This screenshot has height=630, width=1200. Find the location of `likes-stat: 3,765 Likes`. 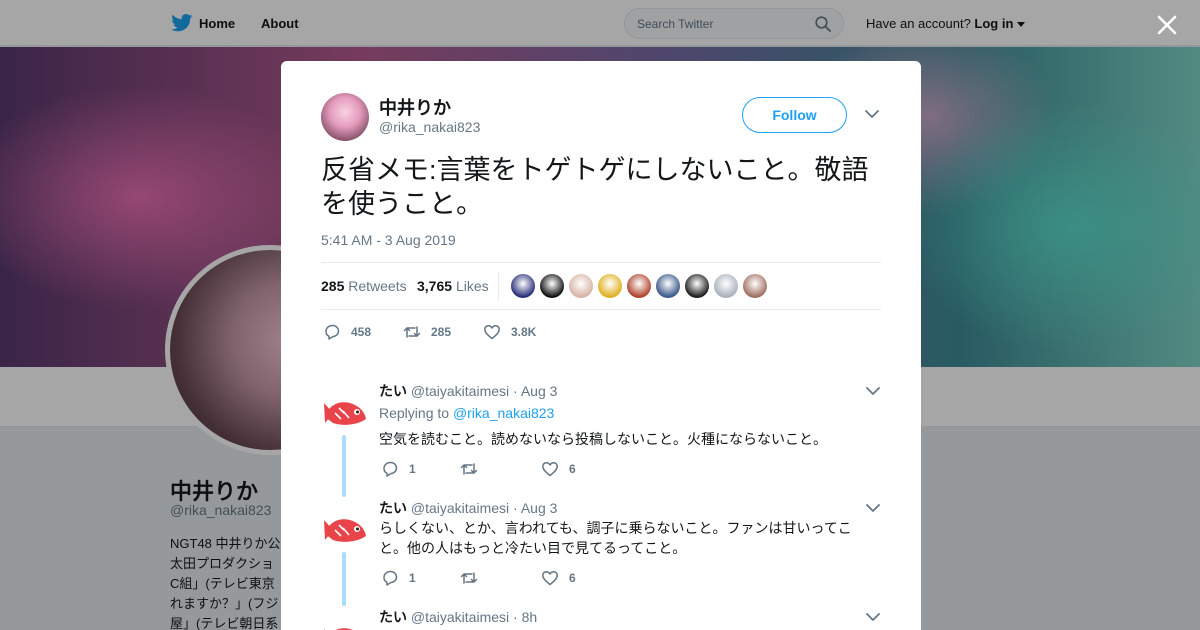

likes-stat: 3,765 Likes is located at coordinates (453, 286).